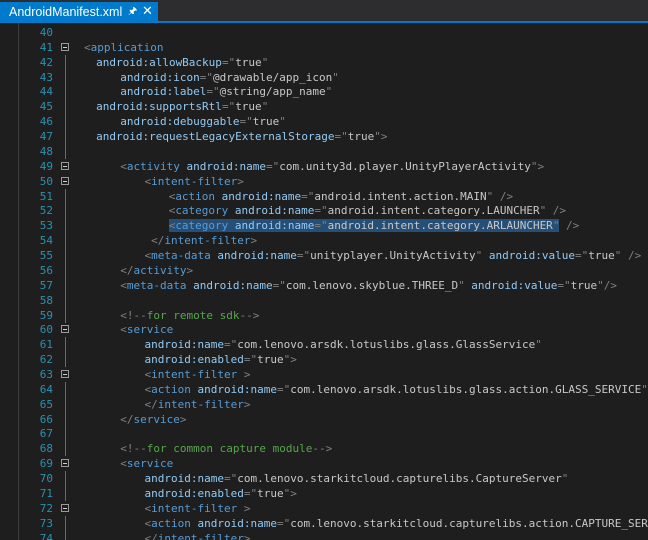  What do you see at coordinates (324, 92) in the screenshot?
I see `code-line: 44 android:label="@string/app_name"` at bounding box center [324, 92].